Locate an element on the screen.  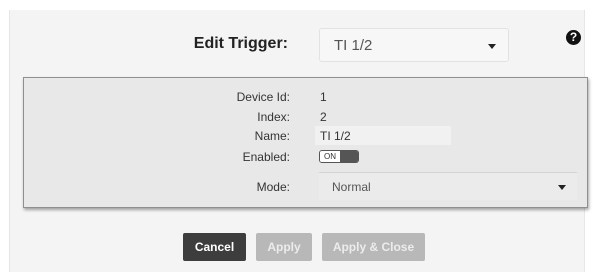
mode-label: Mode: is located at coordinates (273, 187).